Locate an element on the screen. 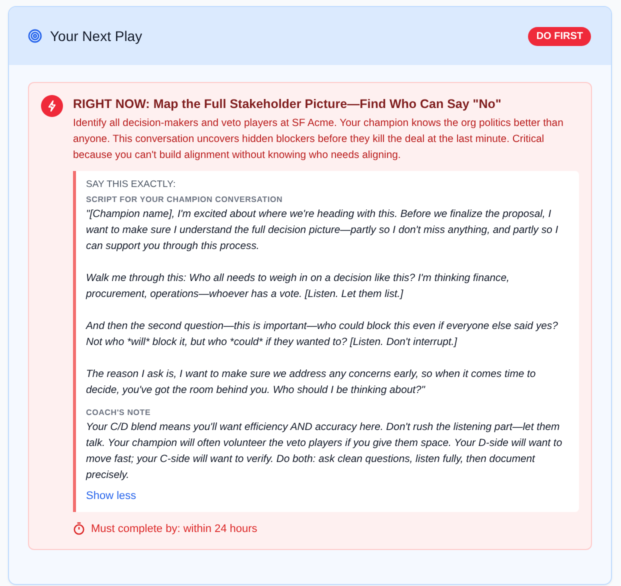 The width and height of the screenshot is (621, 586). script-paragraph: Walk me through this: Who all needs to weigh in on a decision like this? I'm thinking finance, procurement, operations—whoever has a vote. [Listen. Let them list.] is located at coordinates (298, 287).